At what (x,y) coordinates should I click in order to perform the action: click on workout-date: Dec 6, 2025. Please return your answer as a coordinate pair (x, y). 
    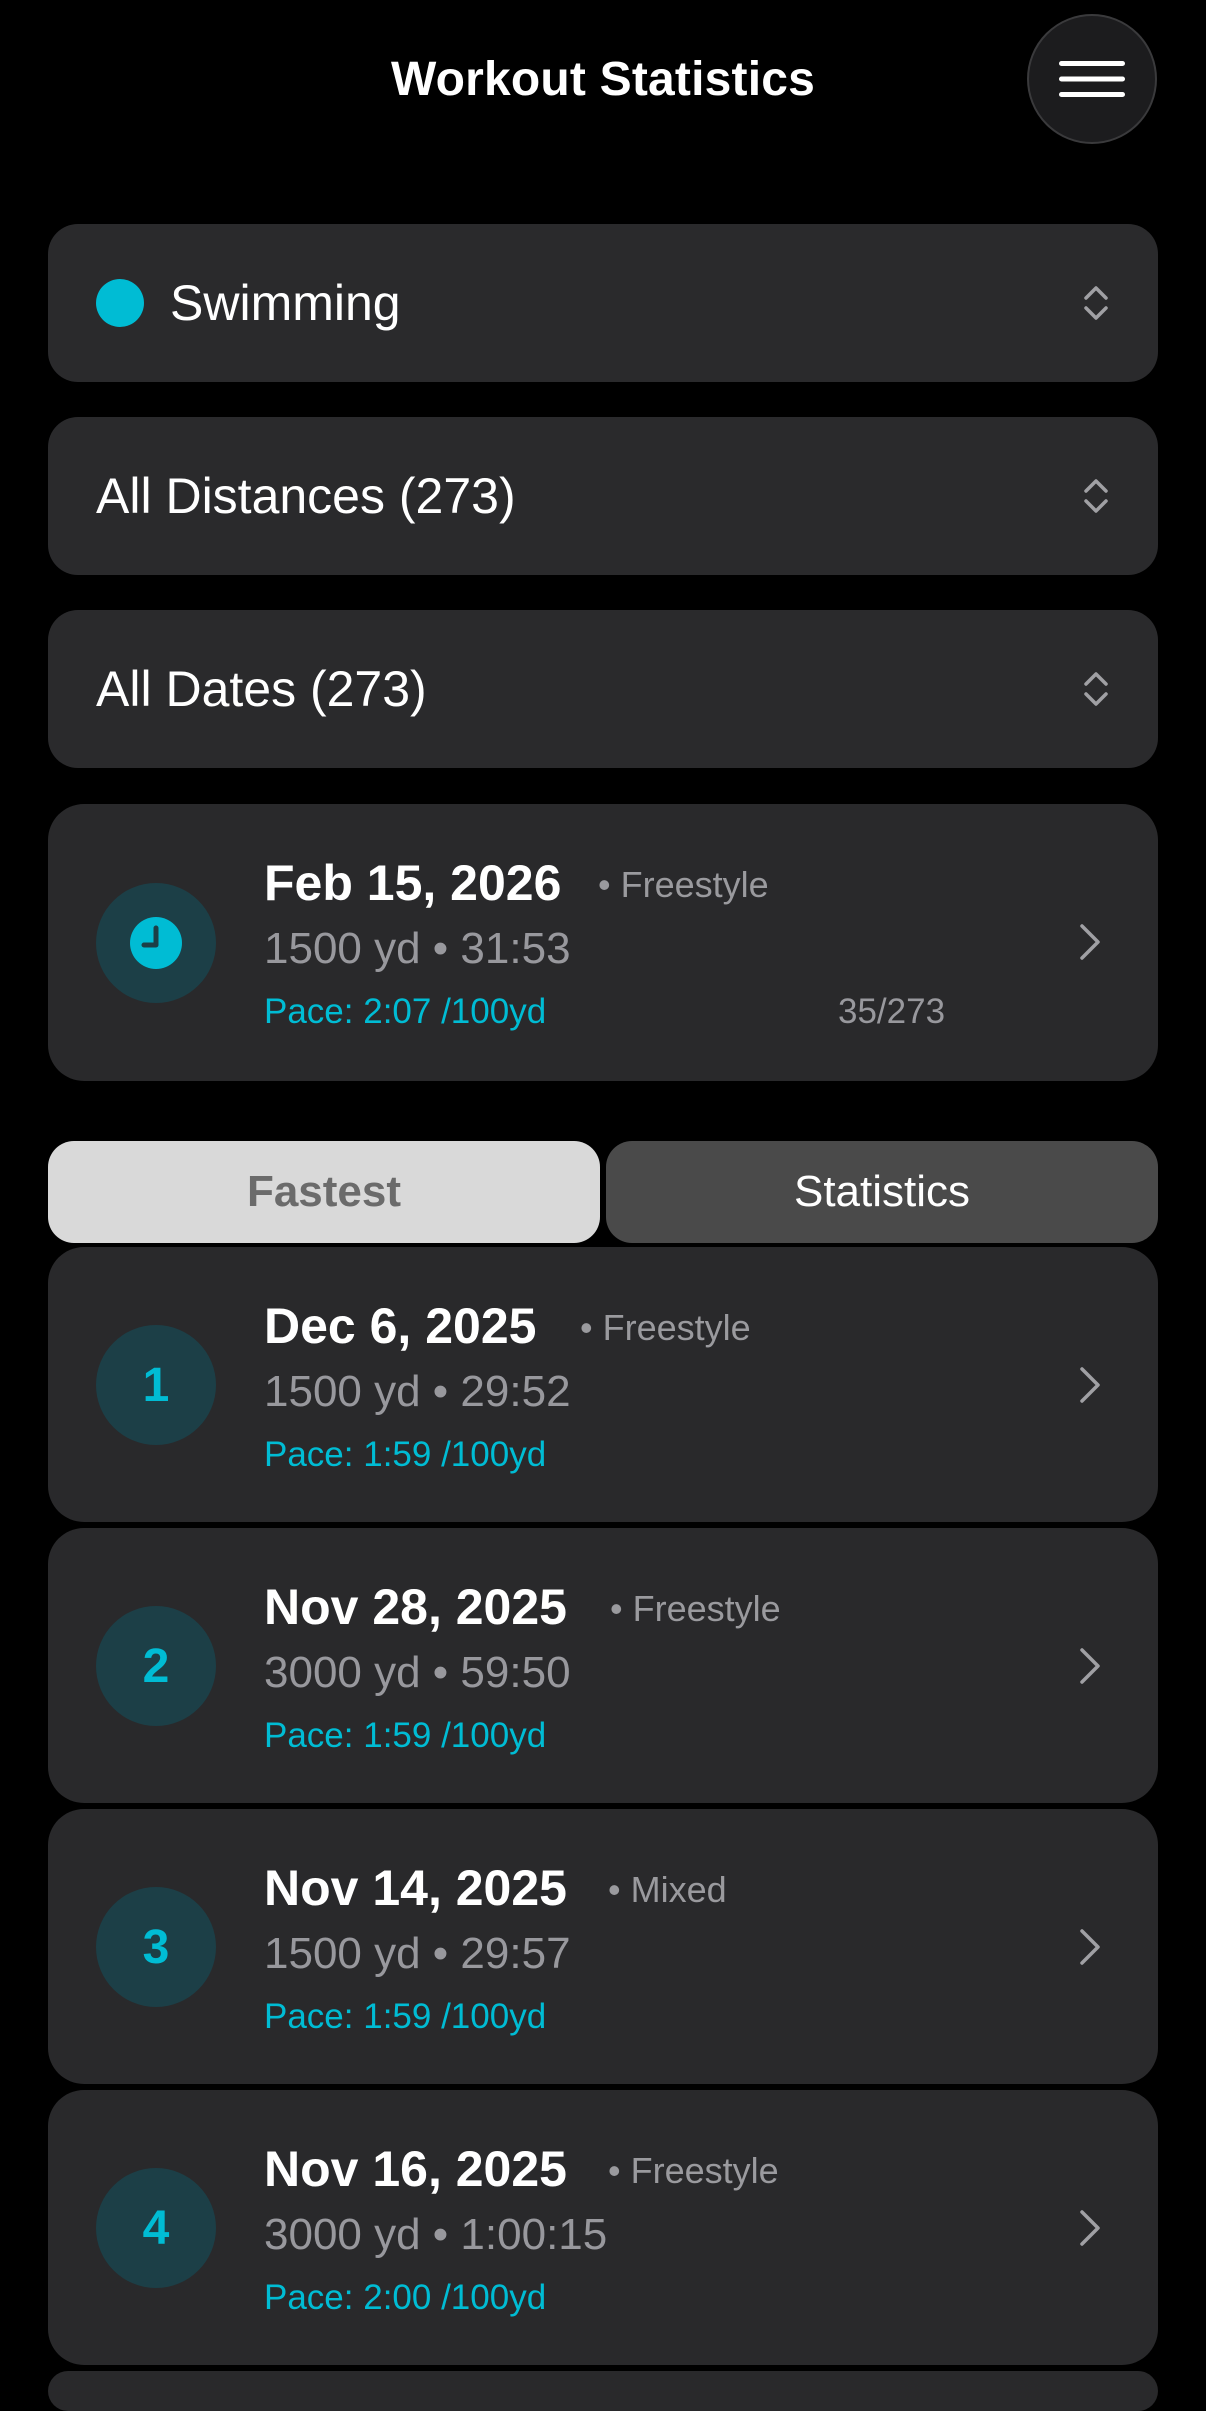
    Looking at the image, I should click on (400, 1326).